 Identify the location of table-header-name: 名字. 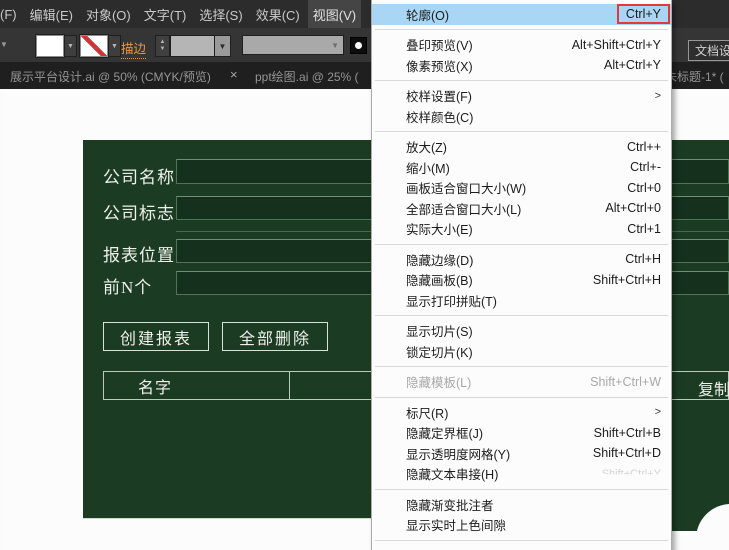
(155, 388).